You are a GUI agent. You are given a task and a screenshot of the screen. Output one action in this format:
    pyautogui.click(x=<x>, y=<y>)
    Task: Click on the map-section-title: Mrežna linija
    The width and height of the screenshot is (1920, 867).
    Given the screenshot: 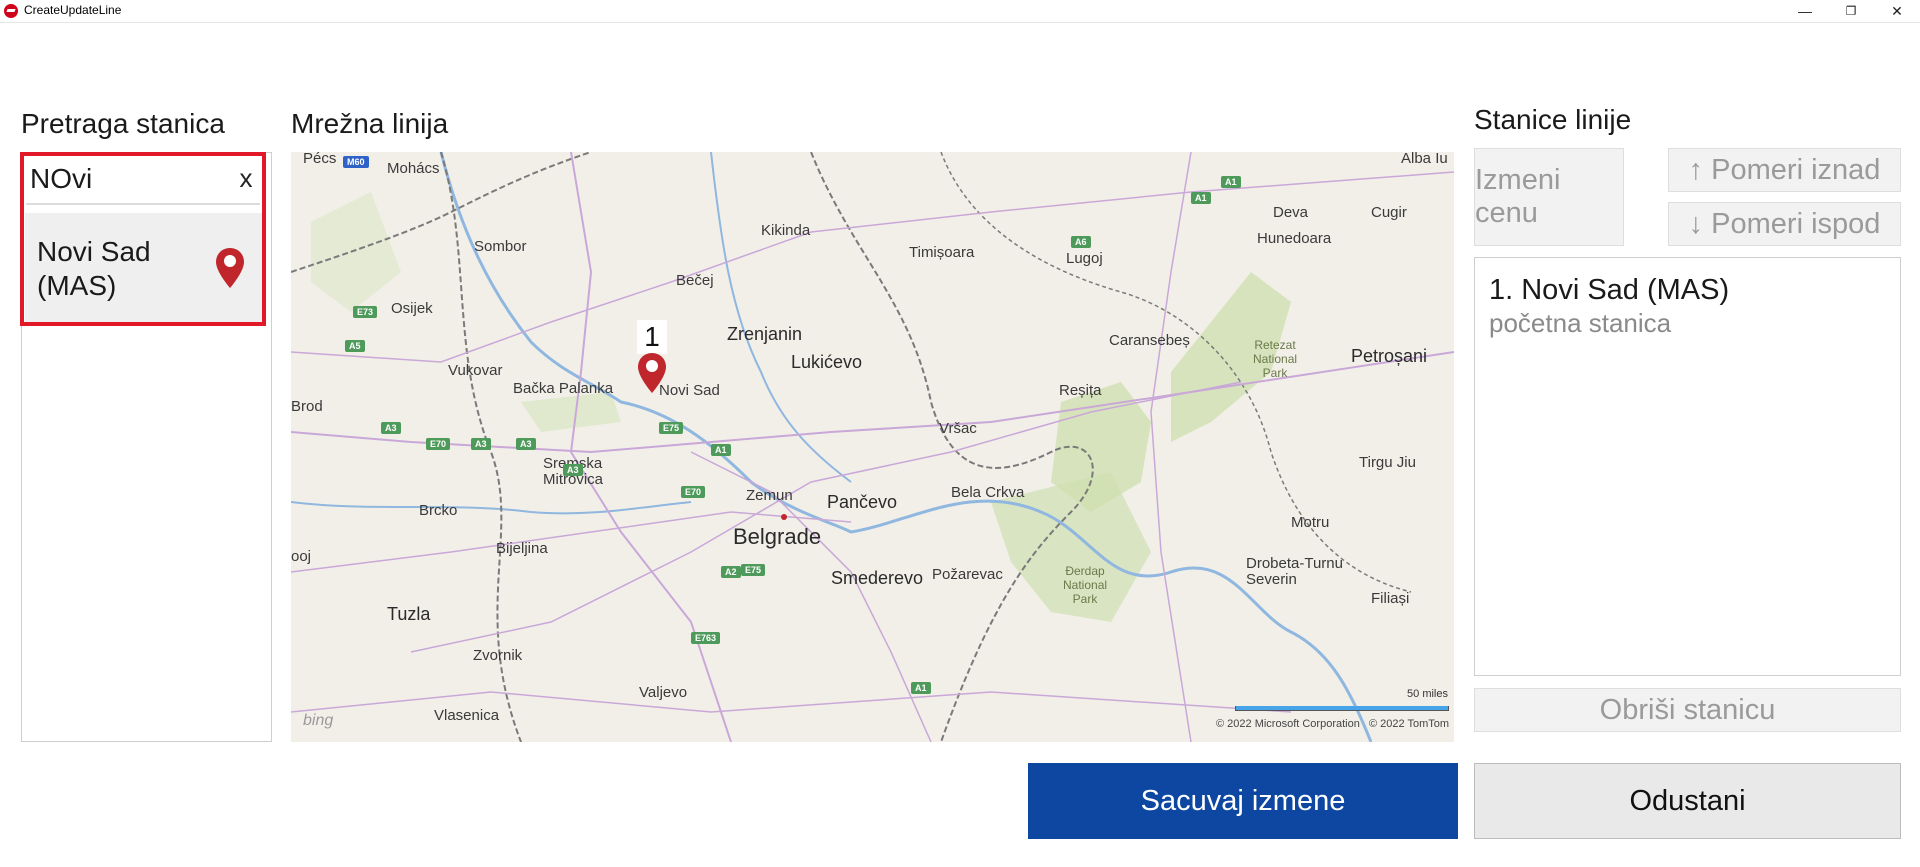 What is the action you would take?
    pyautogui.click(x=370, y=123)
    